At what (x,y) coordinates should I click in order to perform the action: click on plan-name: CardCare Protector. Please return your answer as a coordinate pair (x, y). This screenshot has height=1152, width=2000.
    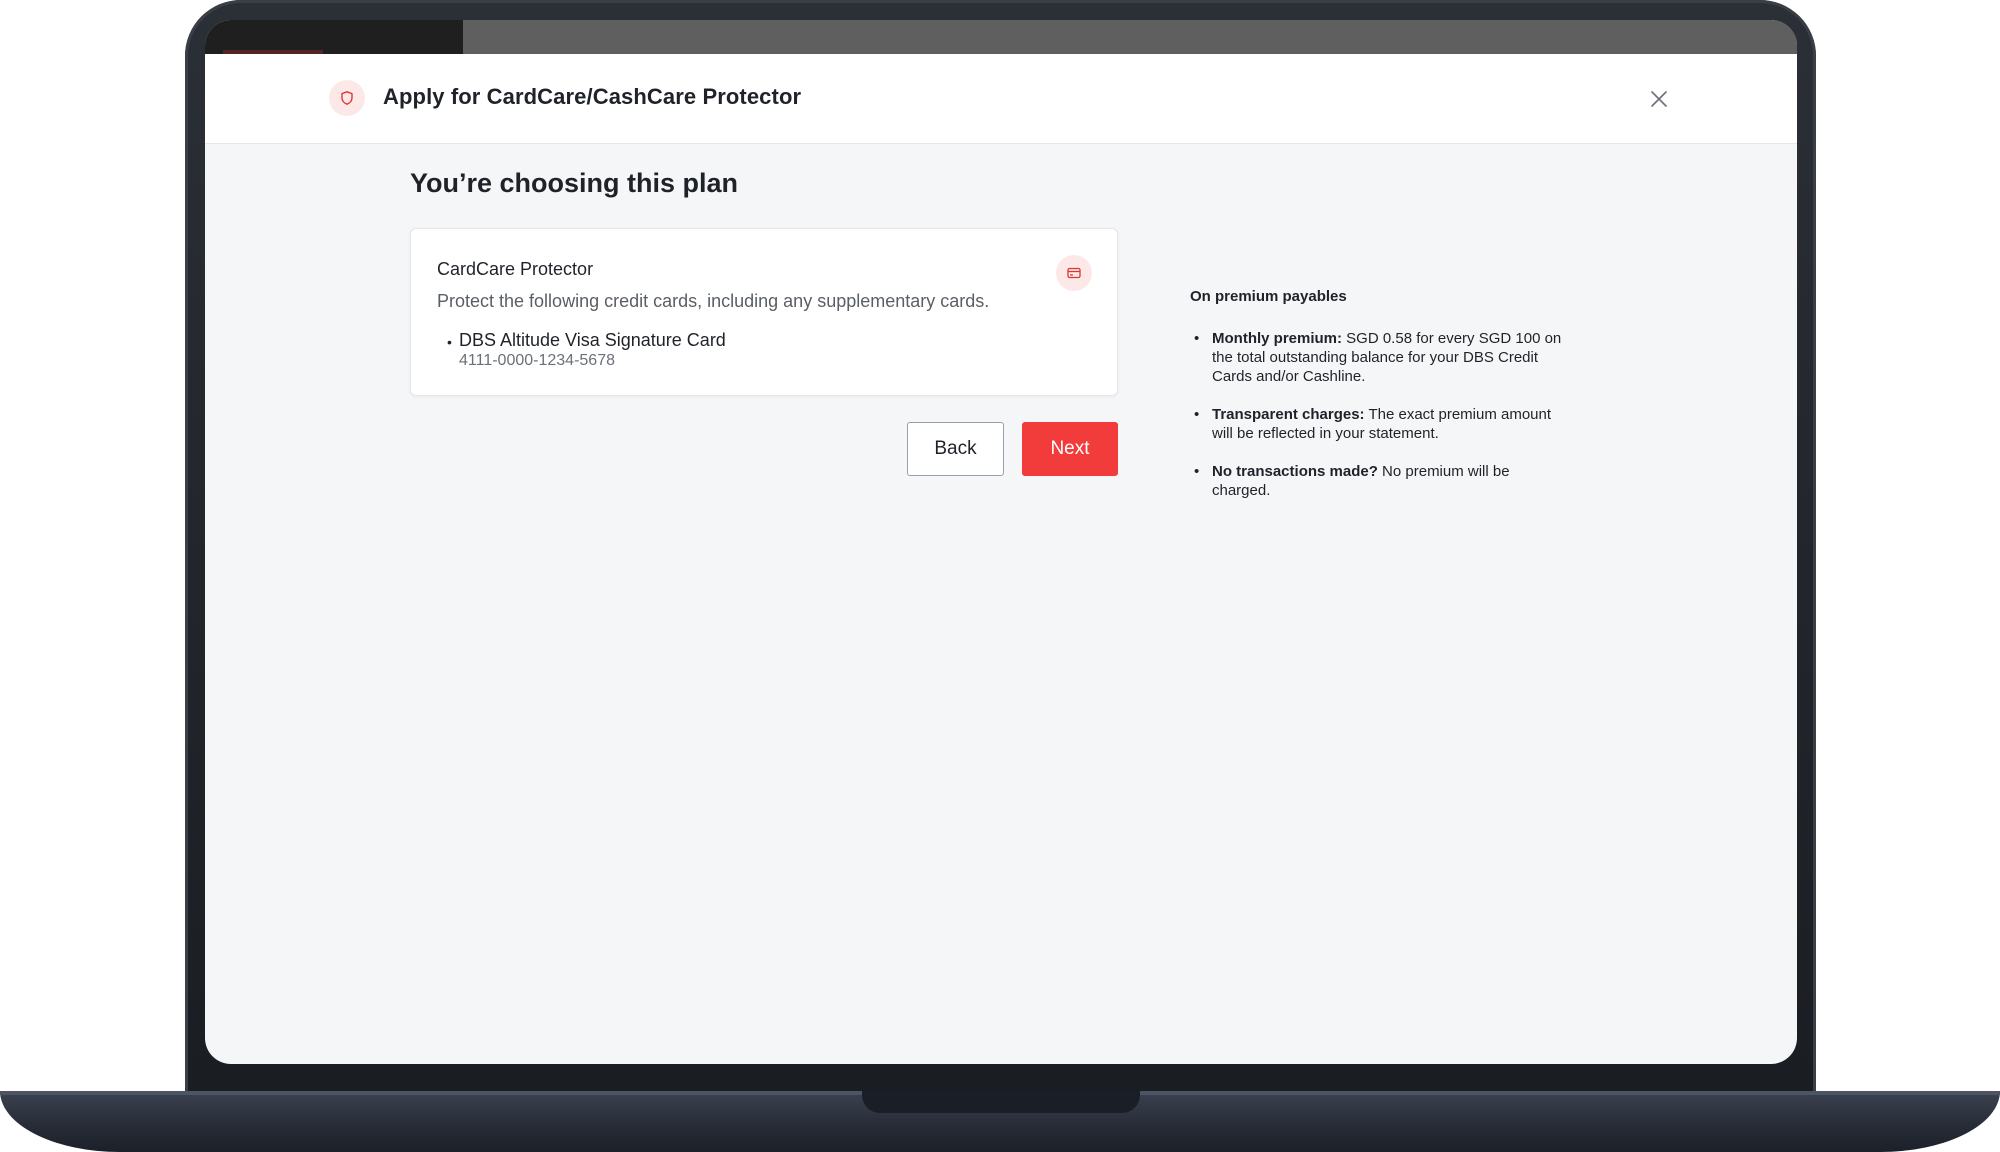
    Looking at the image, I should click on (515, 269).